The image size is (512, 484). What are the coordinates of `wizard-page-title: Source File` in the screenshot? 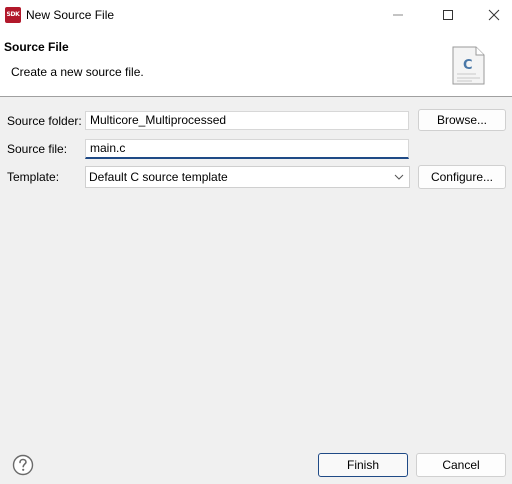 It's located at (36, 47).